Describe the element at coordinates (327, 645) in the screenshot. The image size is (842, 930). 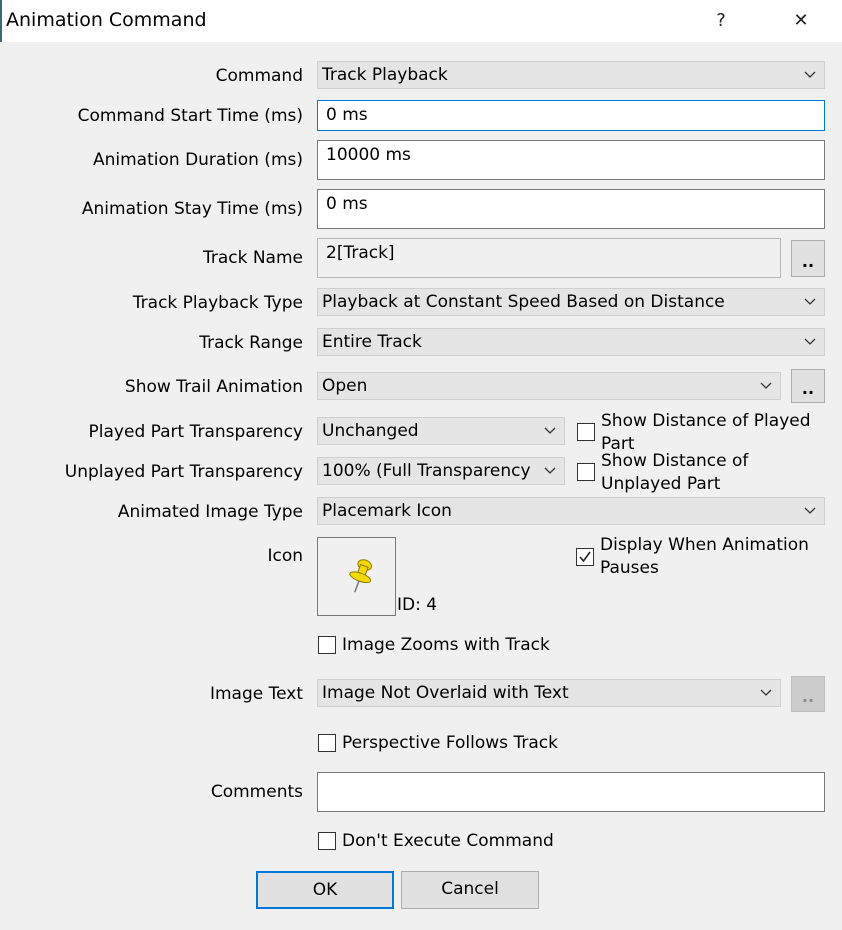
I see `image-zooms-checkbox` at that location.